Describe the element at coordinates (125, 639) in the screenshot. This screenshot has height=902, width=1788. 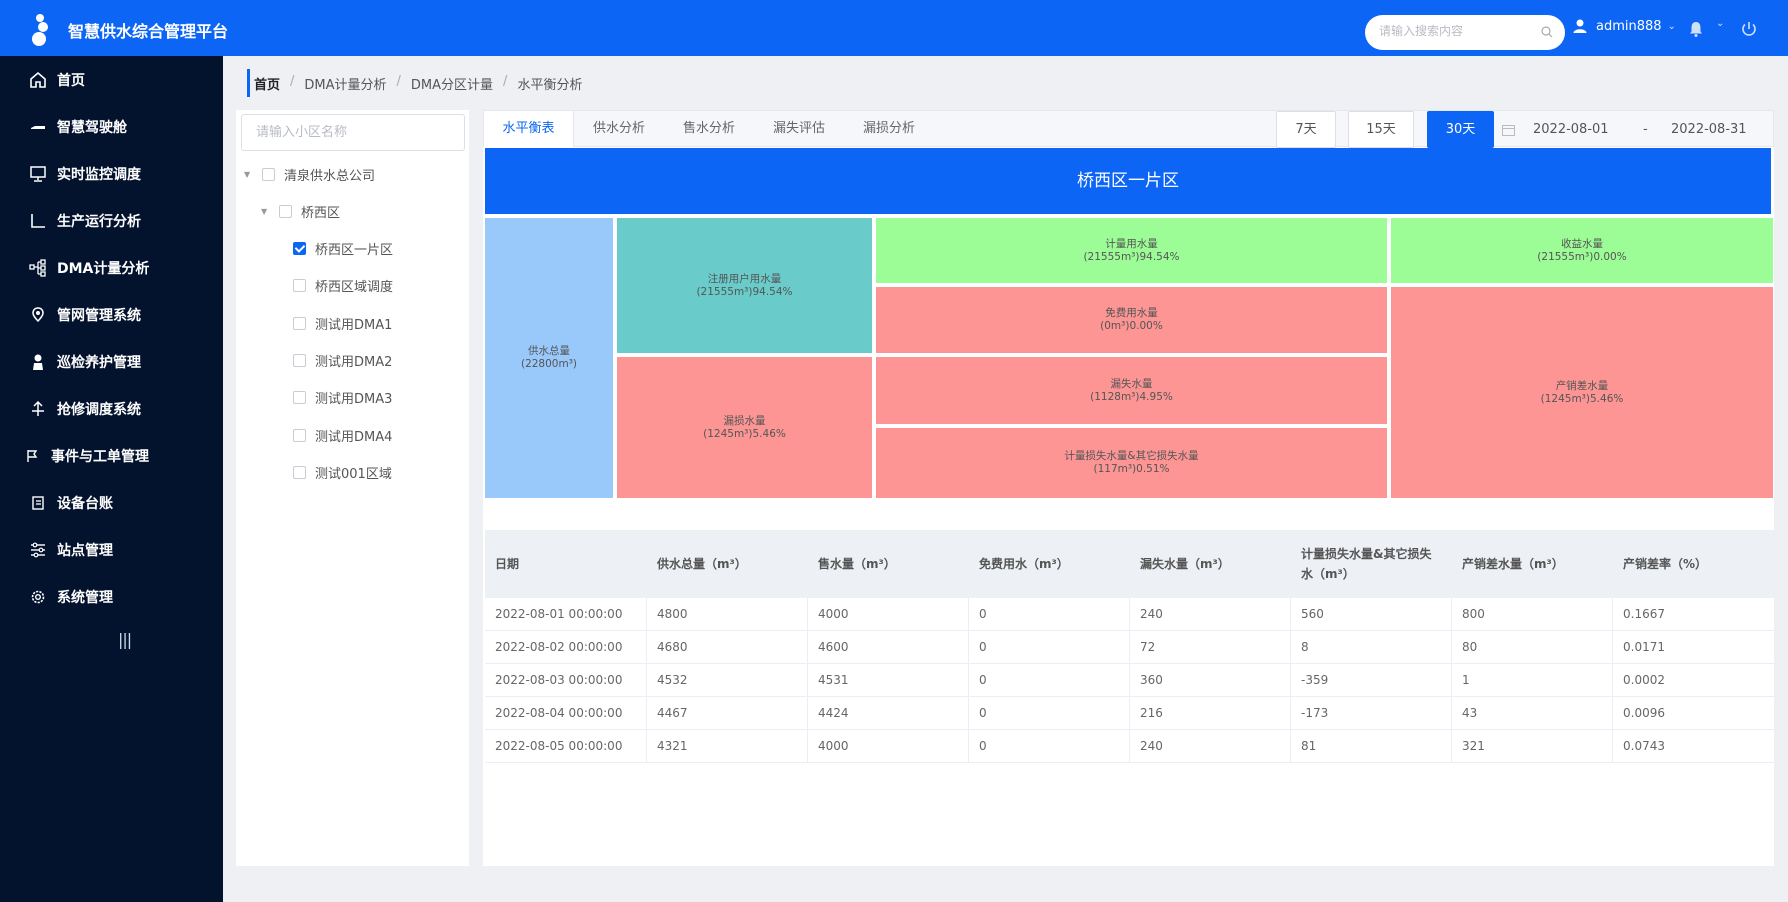
I see `sidebar-collapse-toggle: |||` at that location.